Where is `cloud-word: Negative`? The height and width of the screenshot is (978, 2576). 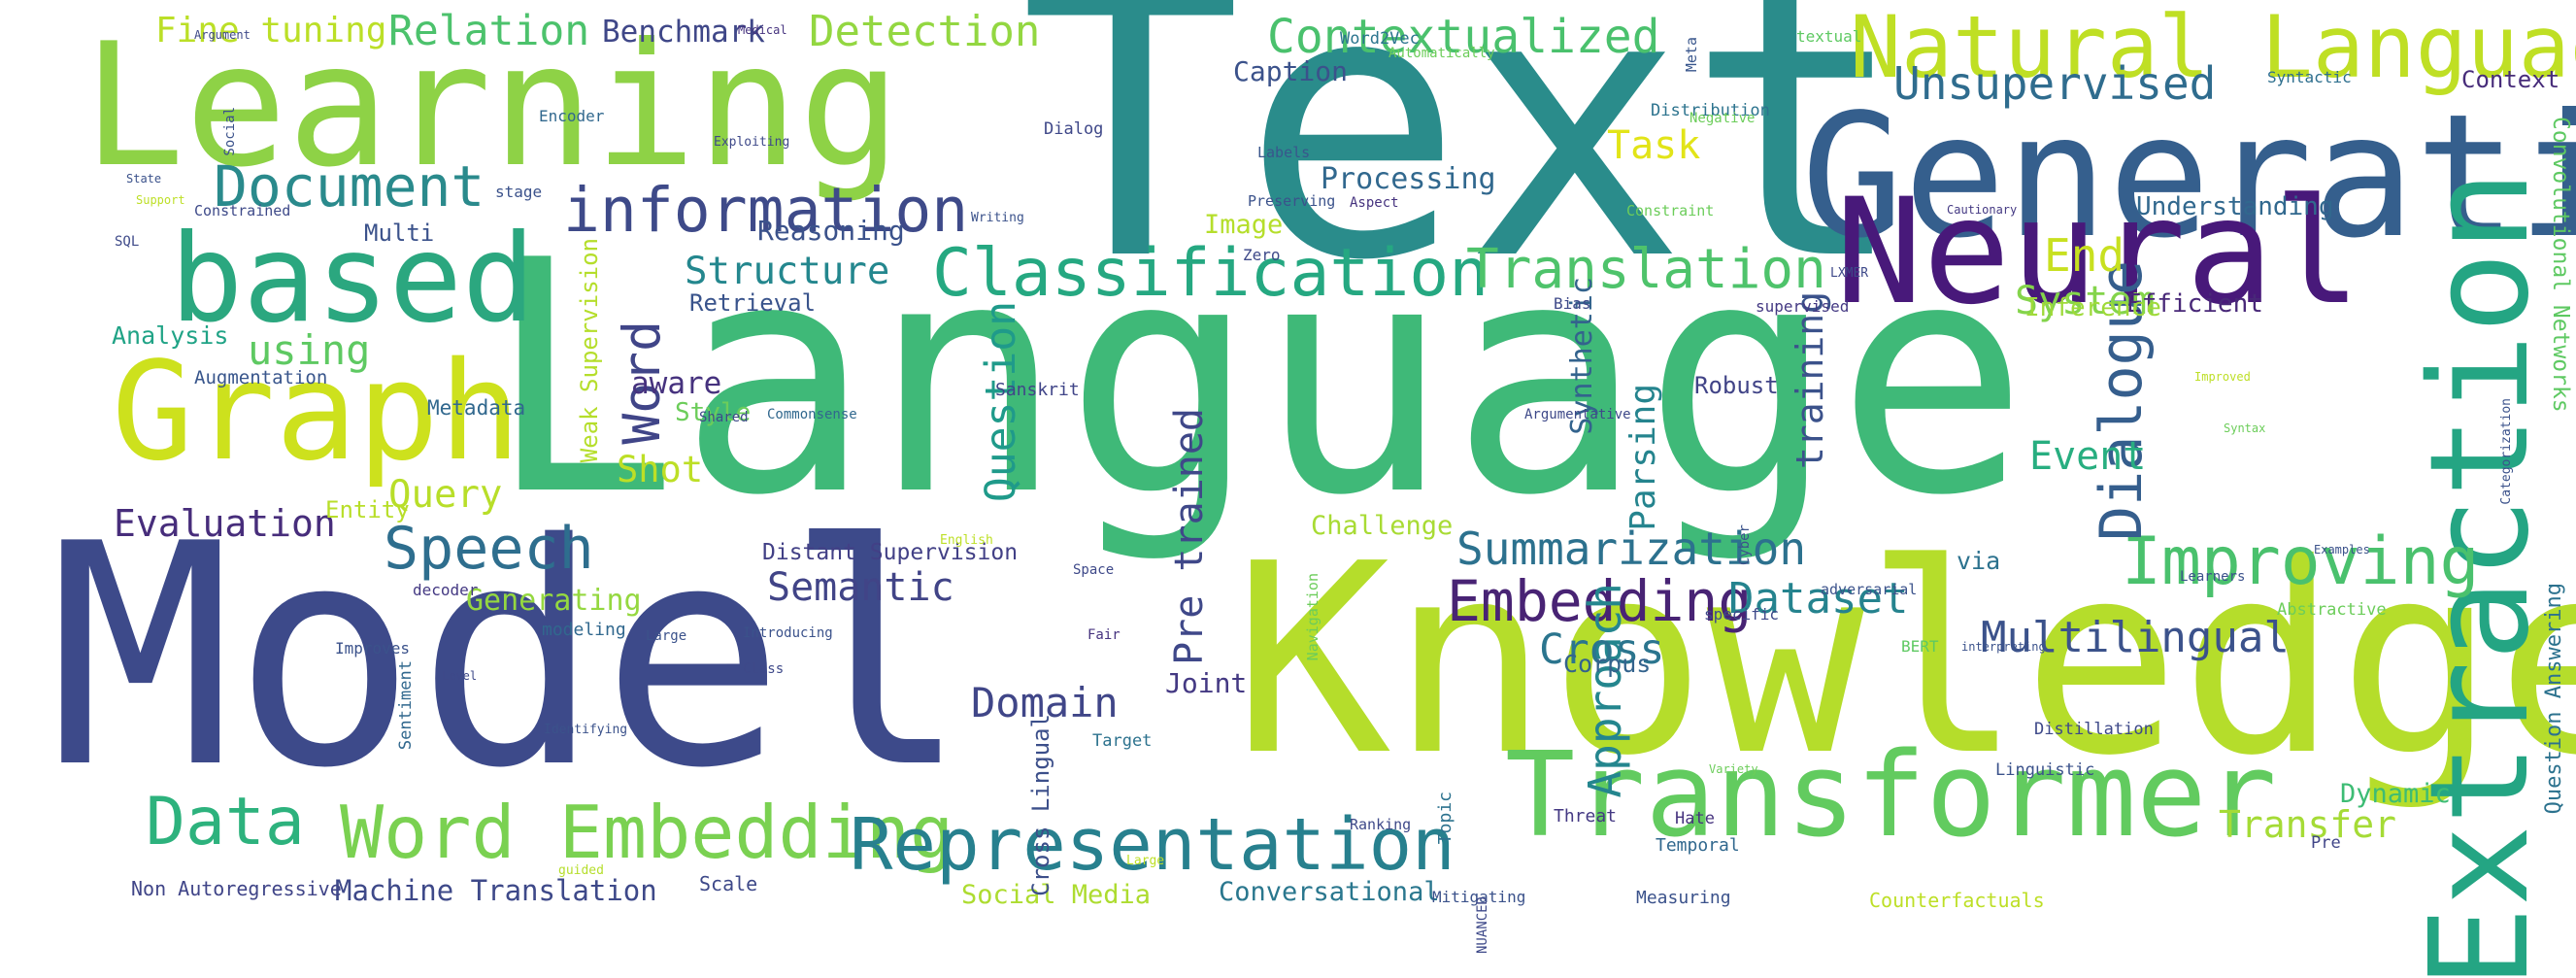 cloud-word: Negative is located at coordinates (1723, 118).